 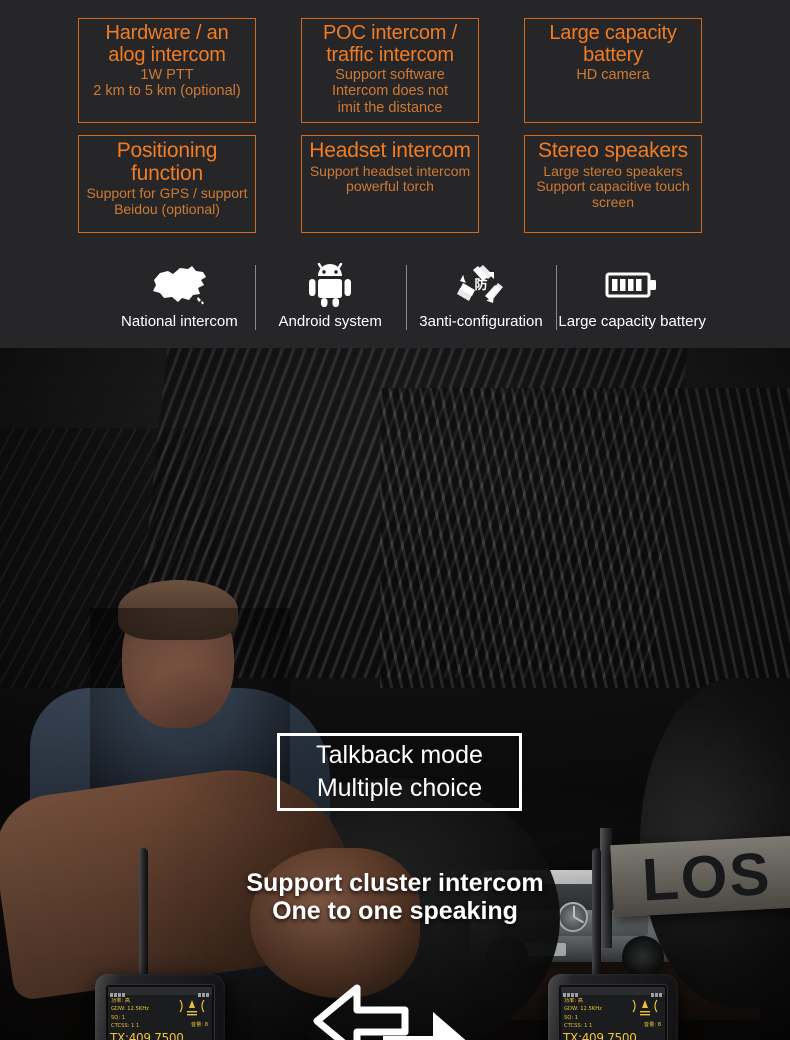 I want to click on direction-arrows, so click(x=395, y=1010).